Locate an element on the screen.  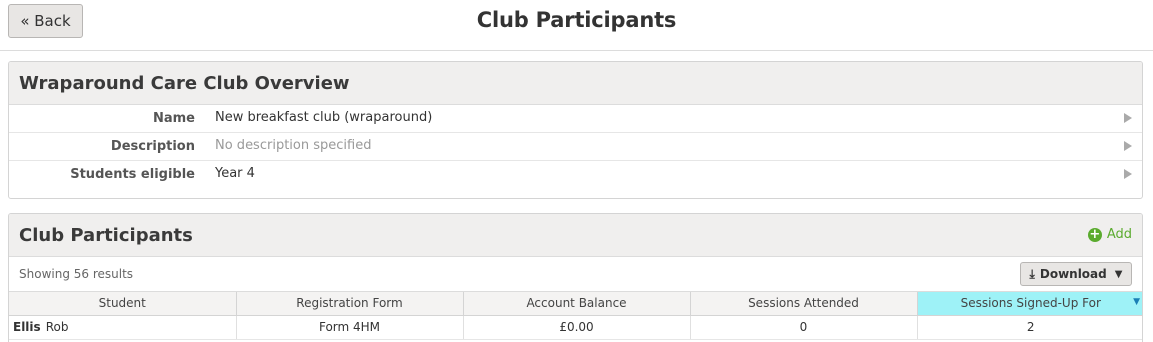
results-count: Showing 56 results is located at coordinates (76, 274).